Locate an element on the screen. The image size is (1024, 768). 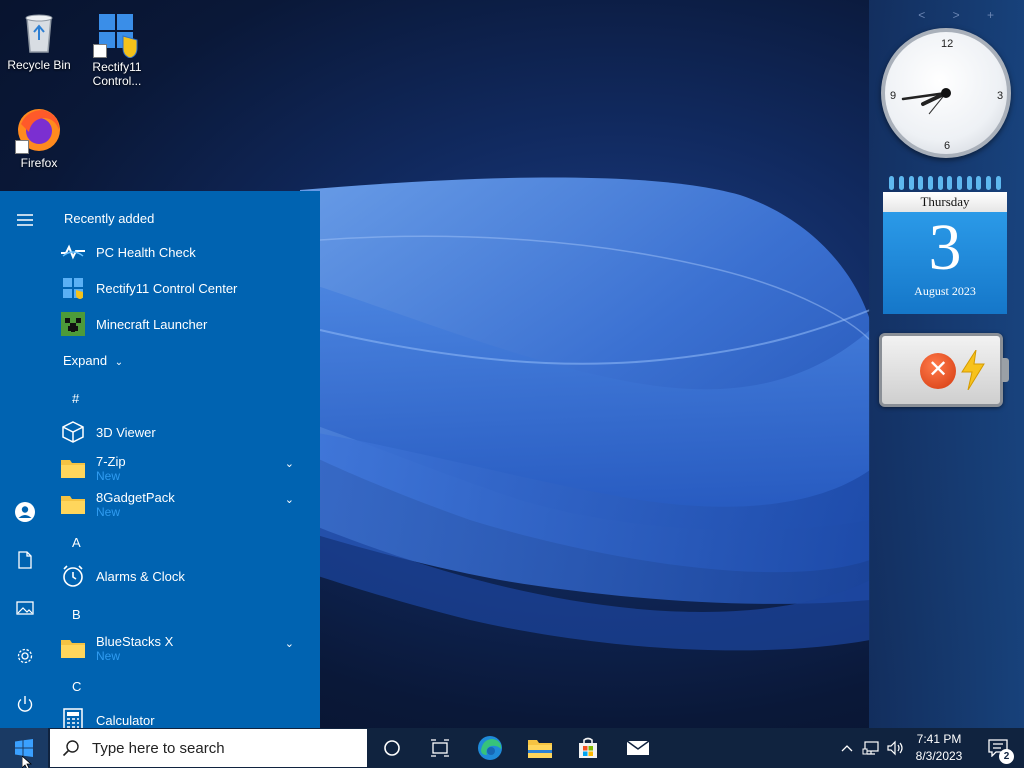
app-name: Minecraft Launcher is located at coordinates (152, 324).